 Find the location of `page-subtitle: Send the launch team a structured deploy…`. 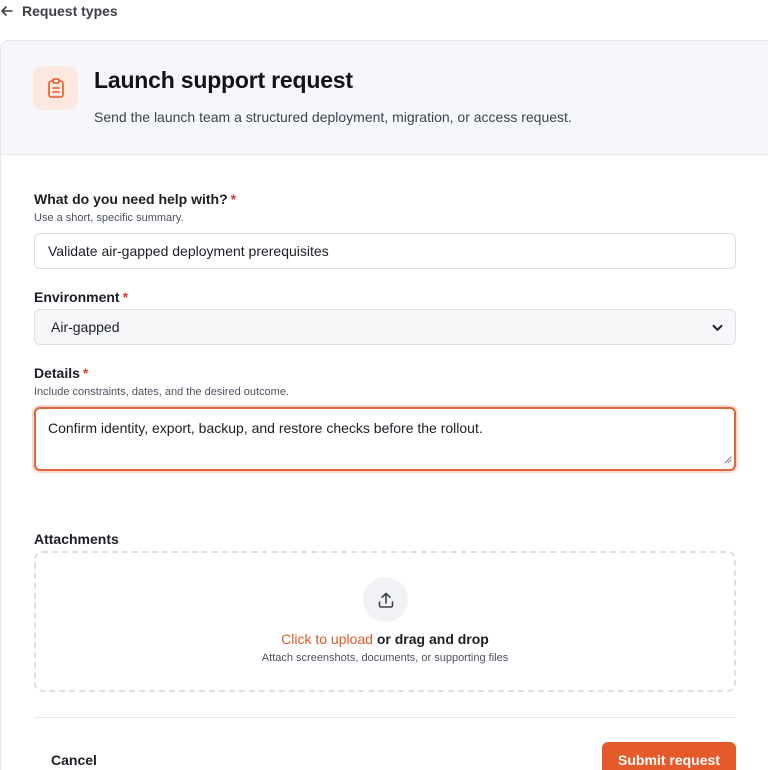

page-subtitle: Send the launch team a structured deploy… is located at coordinates (333, 117).